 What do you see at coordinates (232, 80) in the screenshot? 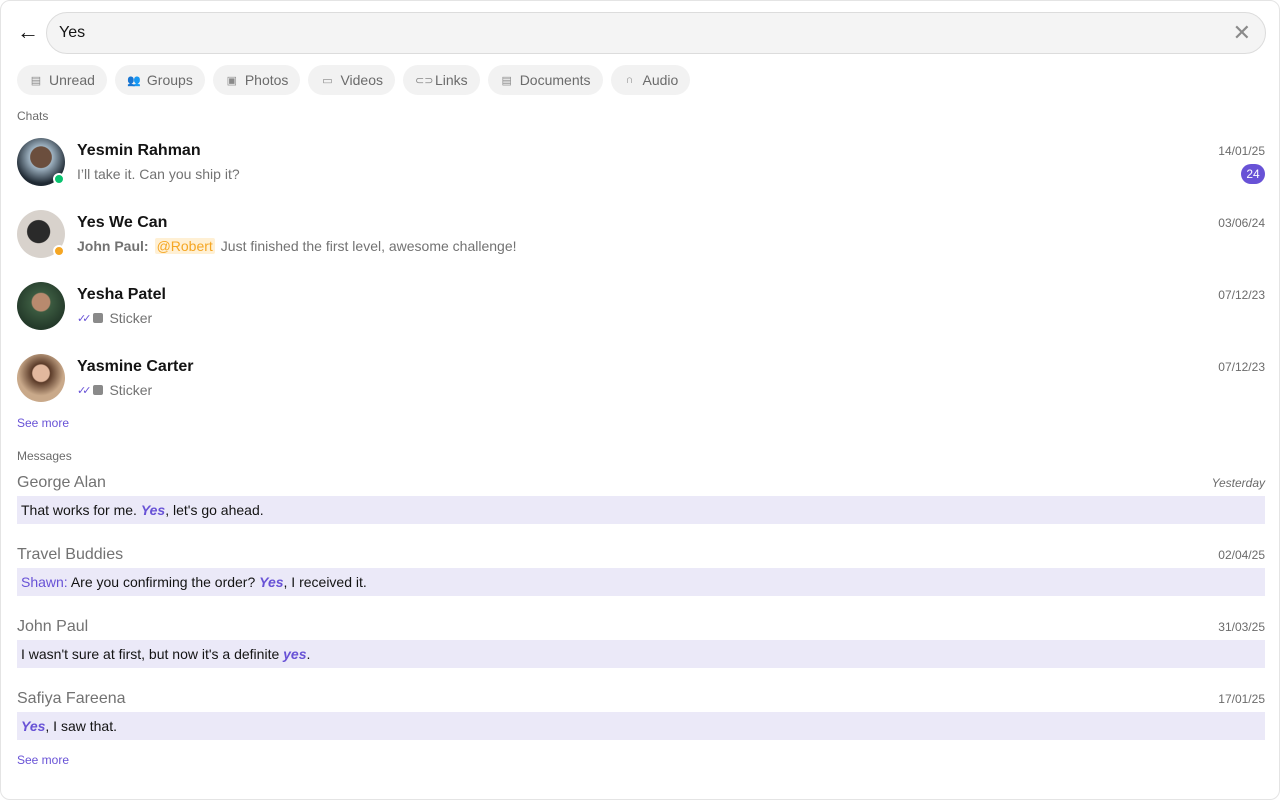
I see `photo-icon: ▣` at bounding box center [232, 80].